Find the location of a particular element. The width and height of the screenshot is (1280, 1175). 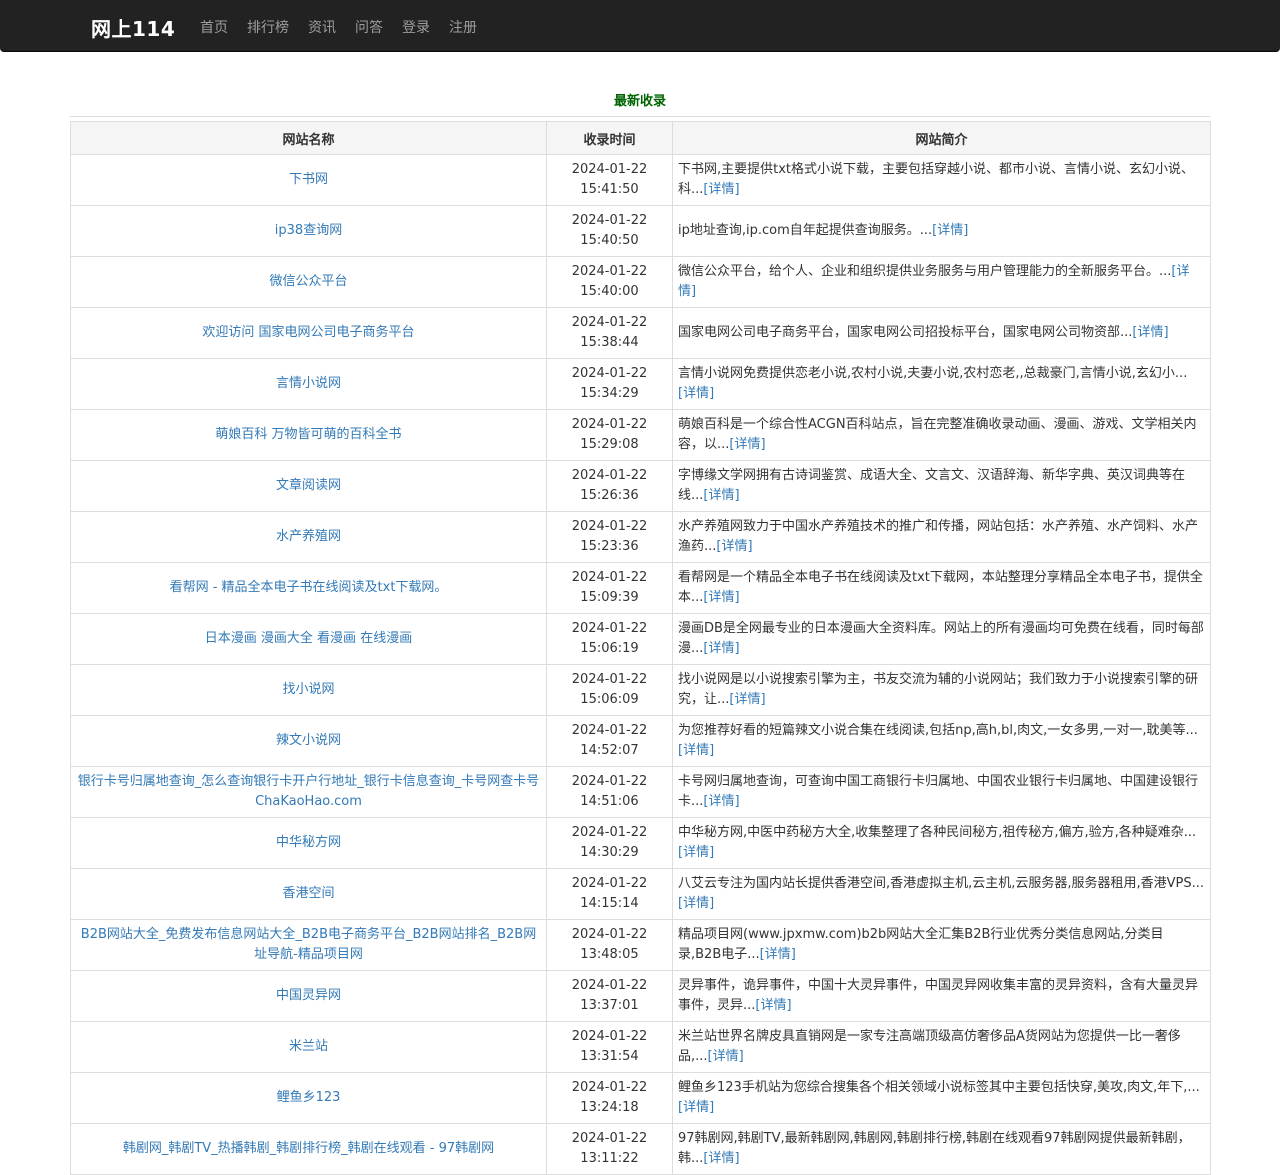

nav-qa: 问答 is located at coordinates (369, 27).